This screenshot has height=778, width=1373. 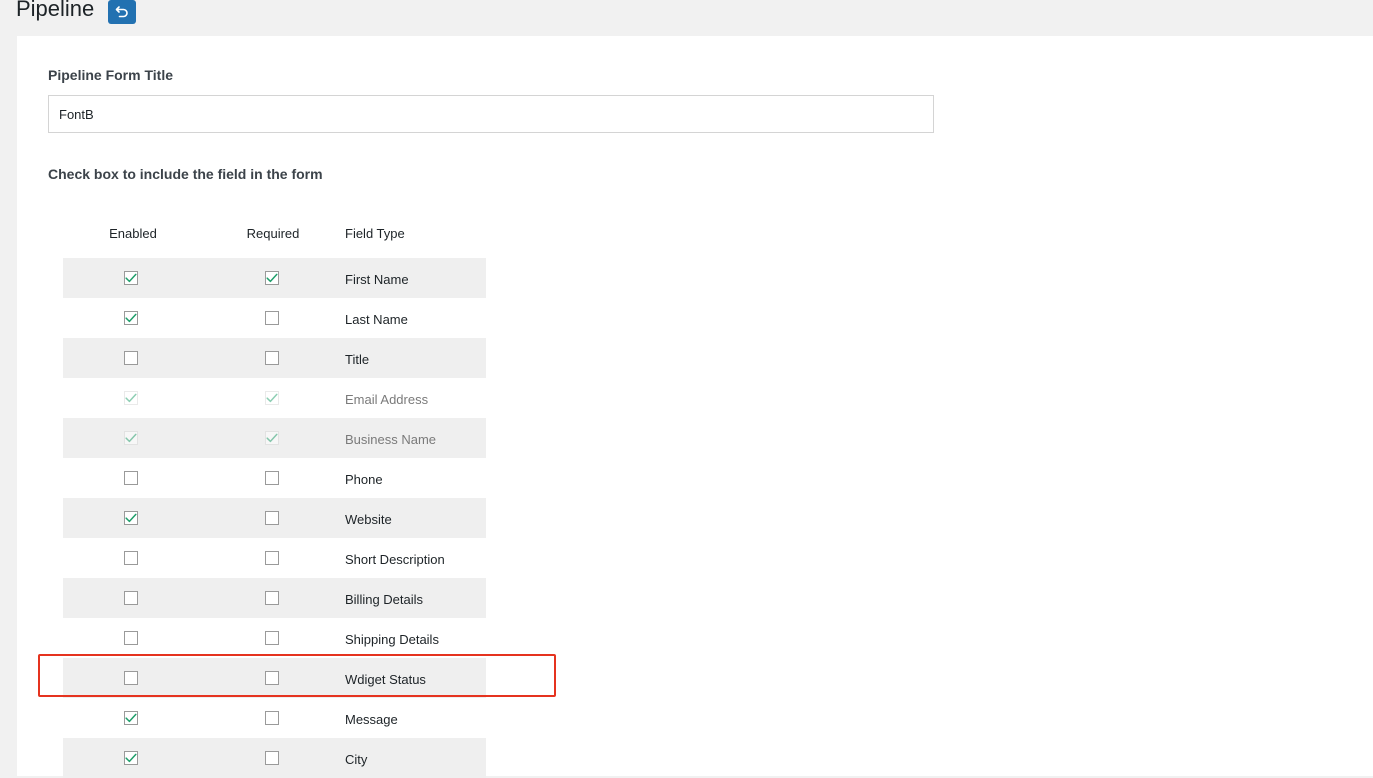 I want to click on table-row: Email Address, so click(x=274, y=398).